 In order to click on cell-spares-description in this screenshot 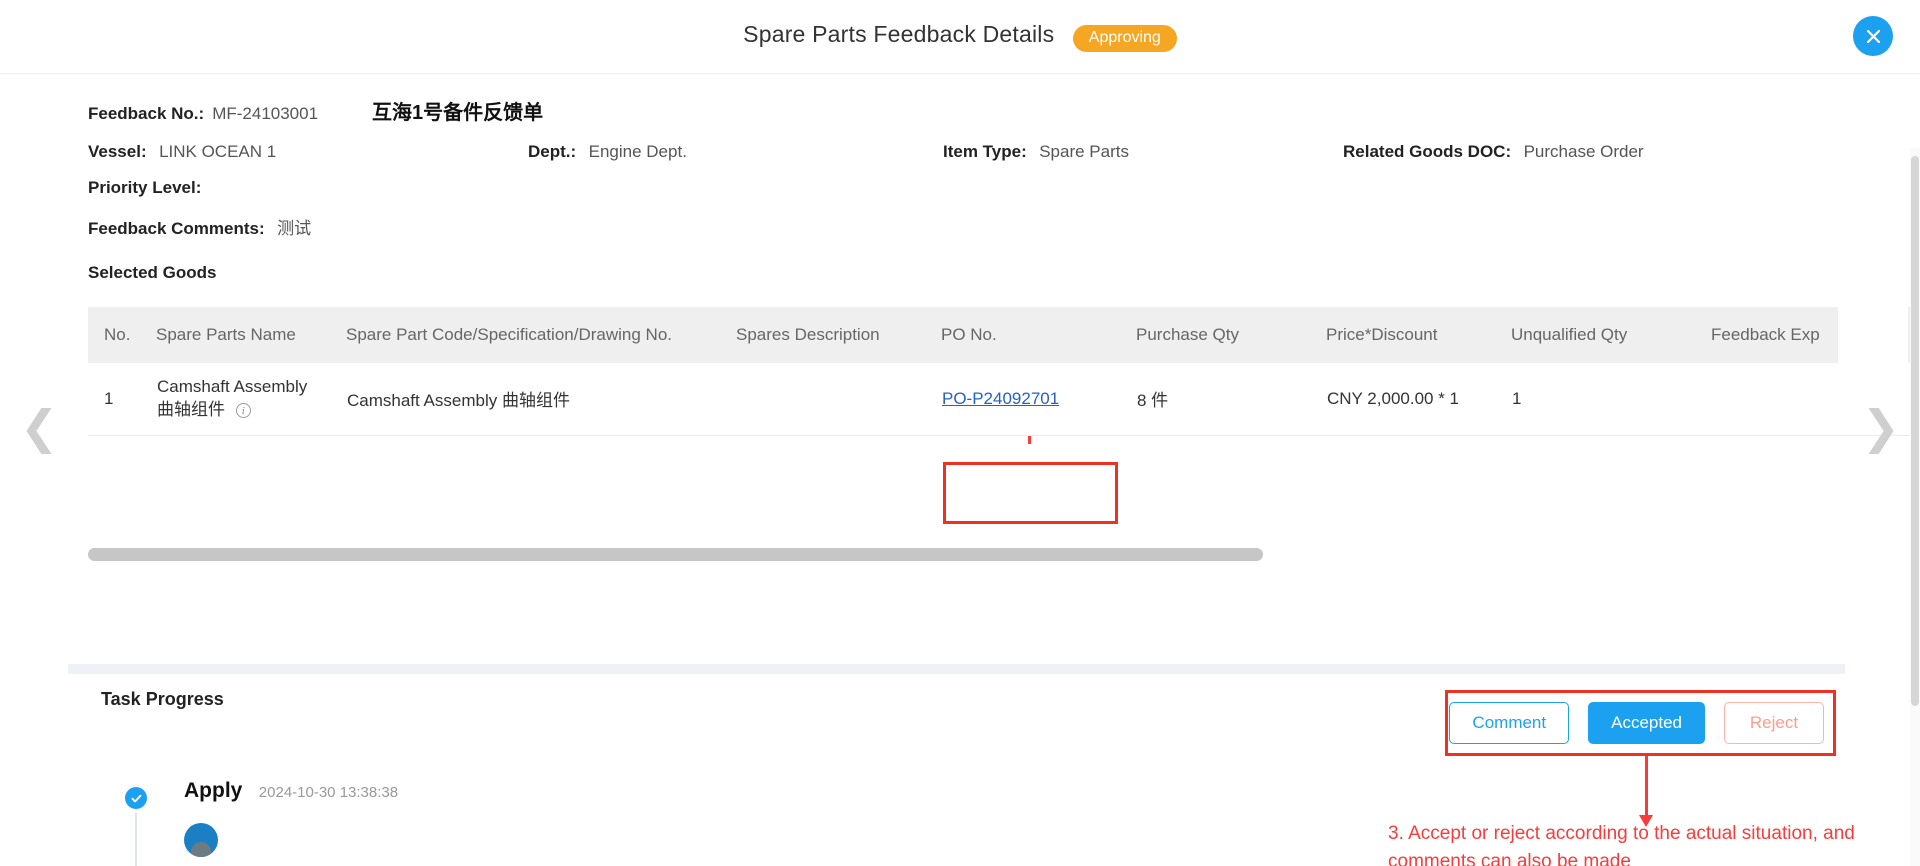, I will do `click(838, 399)`.